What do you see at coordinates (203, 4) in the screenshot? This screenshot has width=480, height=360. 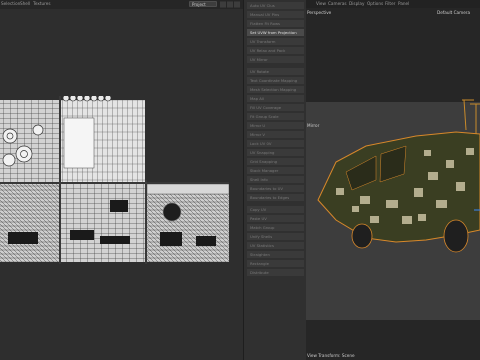 I see `uv-view-select: Project` at bounding box center [203, 4].